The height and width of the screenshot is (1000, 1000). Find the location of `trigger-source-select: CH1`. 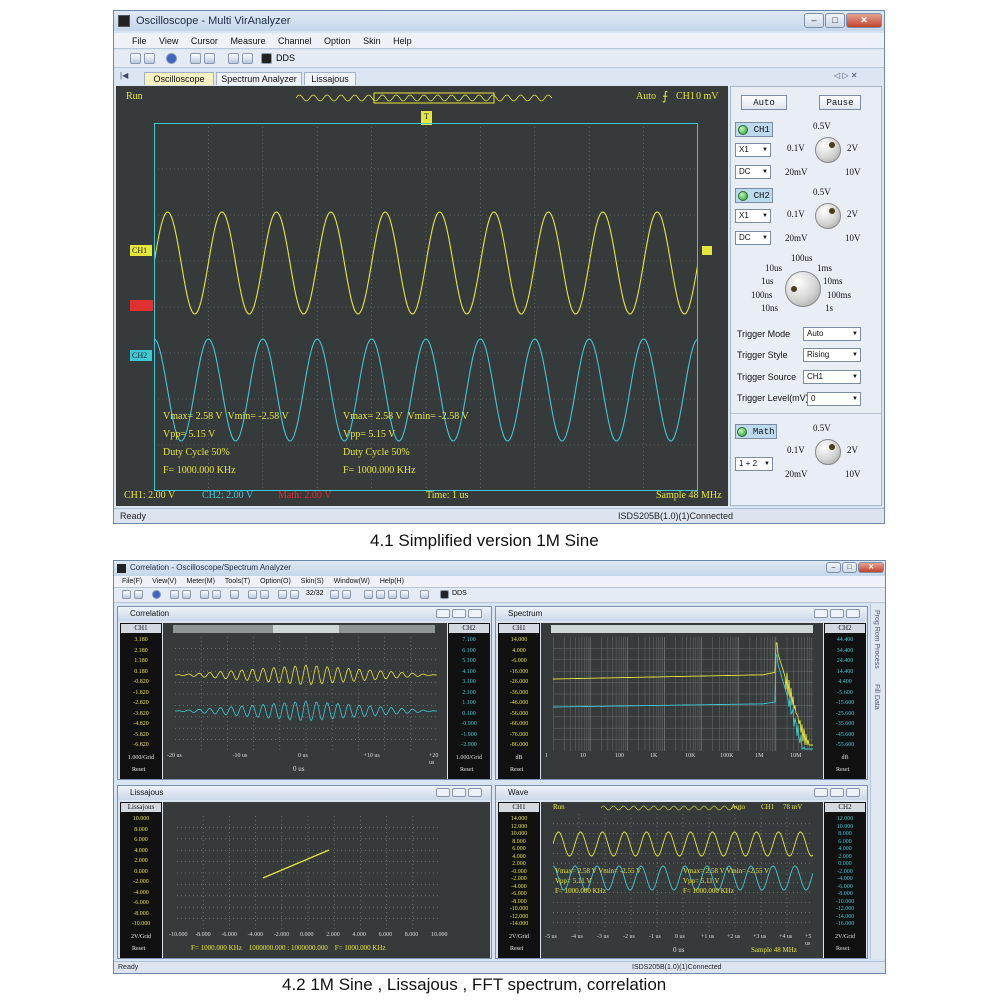

trigger-source-select: CH1 is located at coordinates (832, 377).